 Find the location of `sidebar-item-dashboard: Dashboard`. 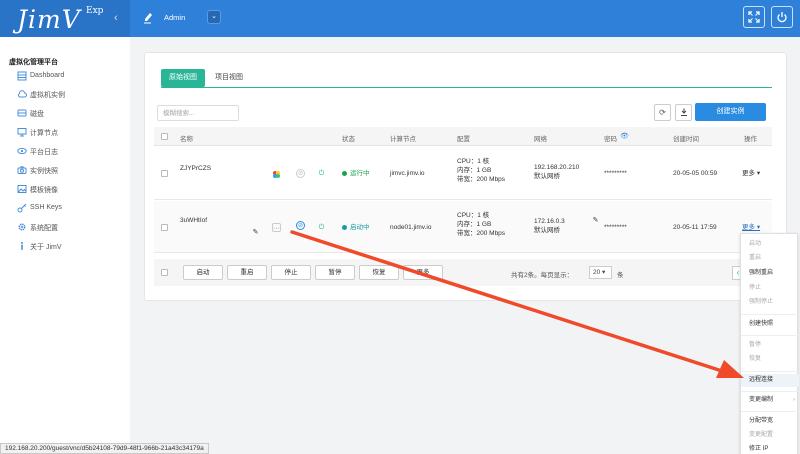

sidebar-item-dashboard: Dashboard is located at coordinates (72, 77).